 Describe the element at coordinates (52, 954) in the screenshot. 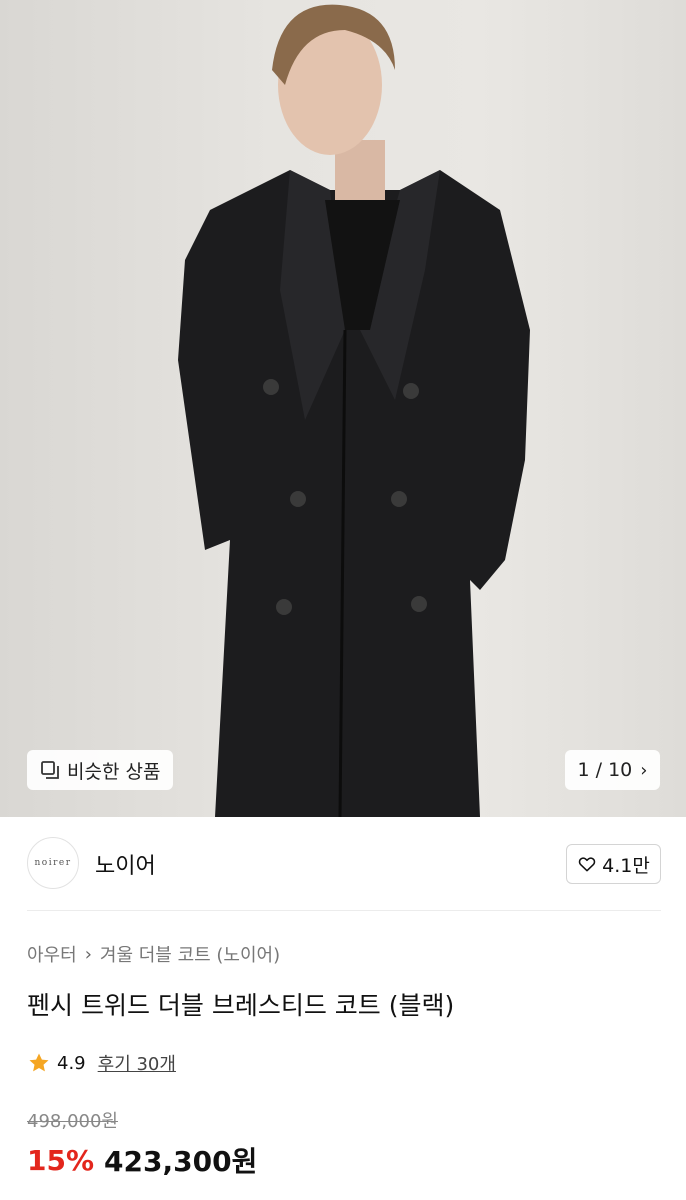

I see `breadcrumb-category: 아우터` at that location.